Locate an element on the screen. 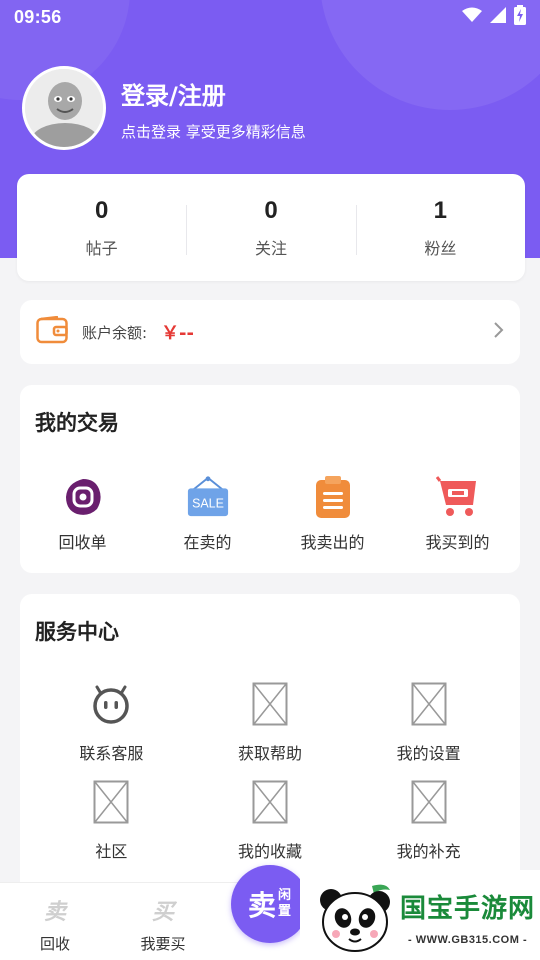  stat-label: 关注 is located at coordinates (270, 248).